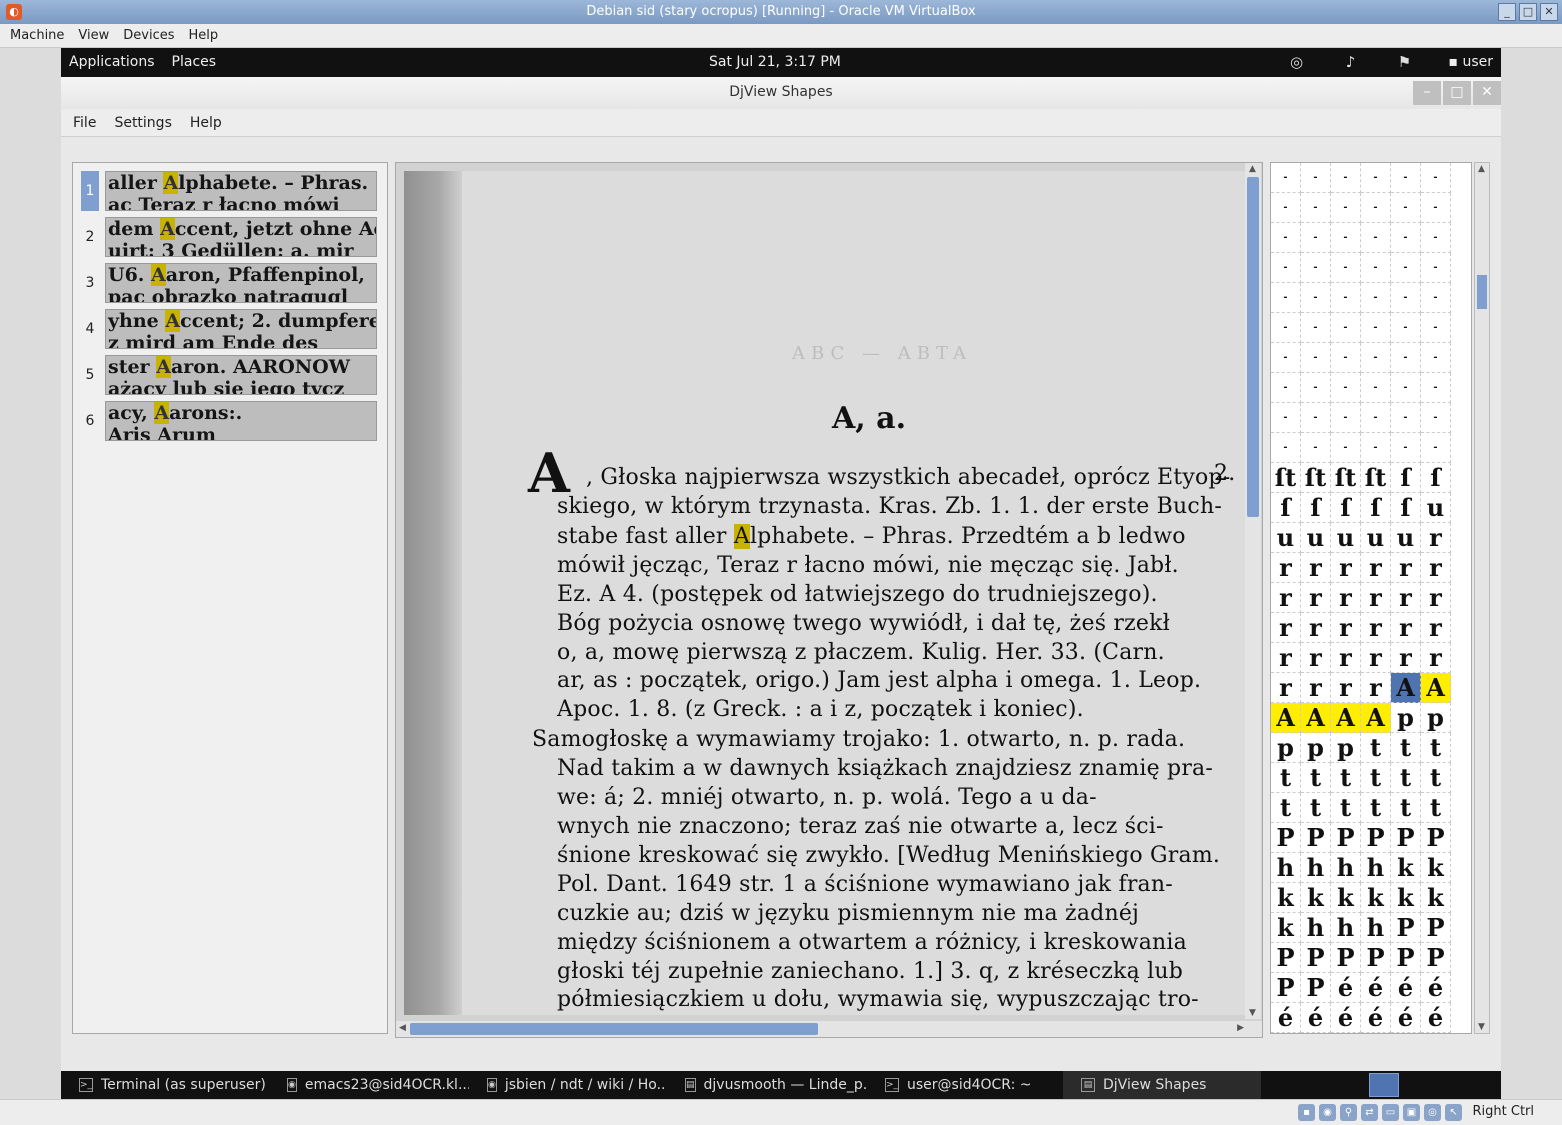  What do you see at coordinates (1348, 1112) in the screenshot?
I see `usb-icon: ⚲` at bounding box center [1348, 1112].